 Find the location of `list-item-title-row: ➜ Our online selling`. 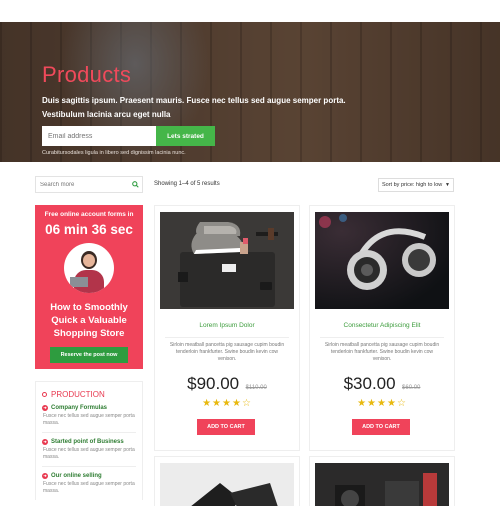

list-item-title-row: ➜ Our online selling is located at coordinates (89, 476).